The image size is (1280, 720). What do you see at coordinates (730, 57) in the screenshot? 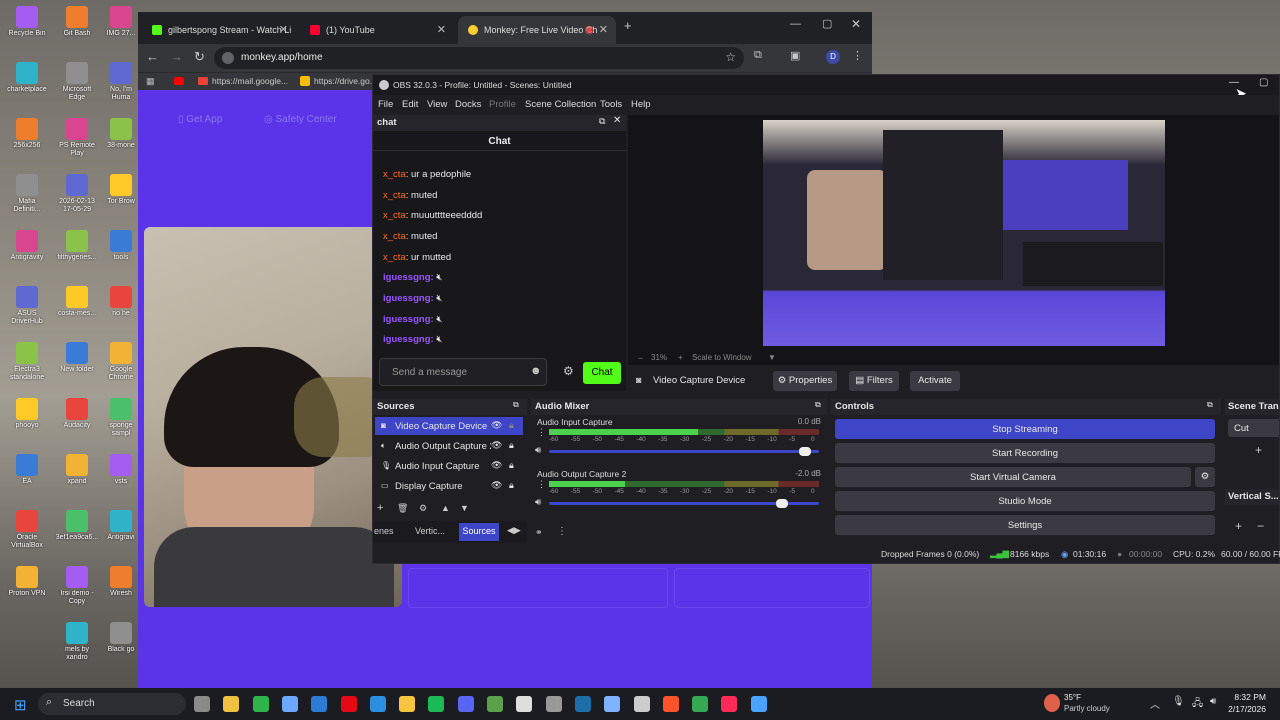
I see `bookmark-star-icon: ☆` at bounding box center [730, 57].